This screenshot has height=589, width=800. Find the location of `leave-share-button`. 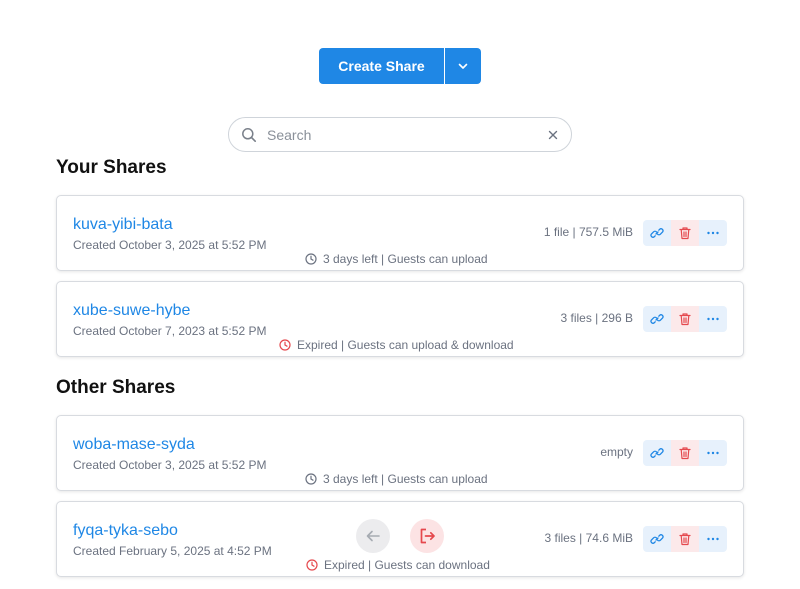

leave-share-button is located at coordinates (427, 536).